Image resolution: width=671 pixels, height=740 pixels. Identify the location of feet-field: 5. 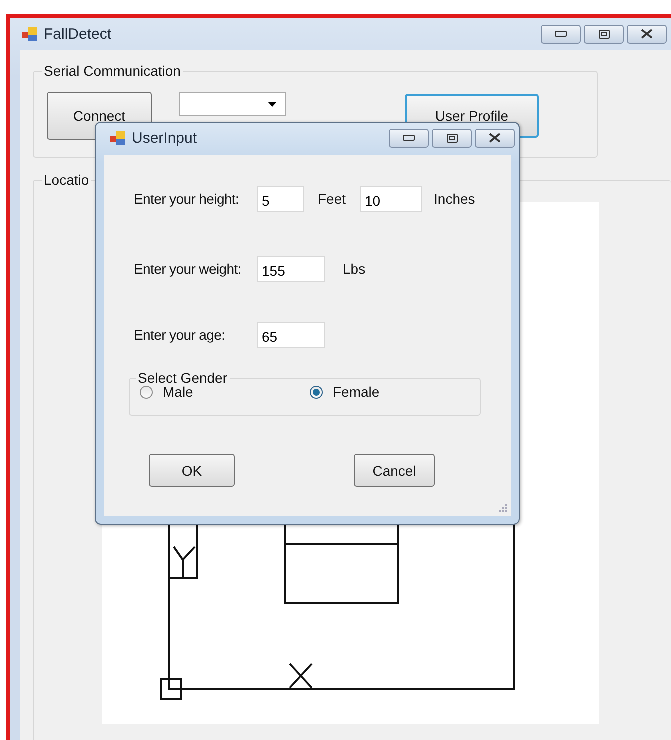
(280, 199).